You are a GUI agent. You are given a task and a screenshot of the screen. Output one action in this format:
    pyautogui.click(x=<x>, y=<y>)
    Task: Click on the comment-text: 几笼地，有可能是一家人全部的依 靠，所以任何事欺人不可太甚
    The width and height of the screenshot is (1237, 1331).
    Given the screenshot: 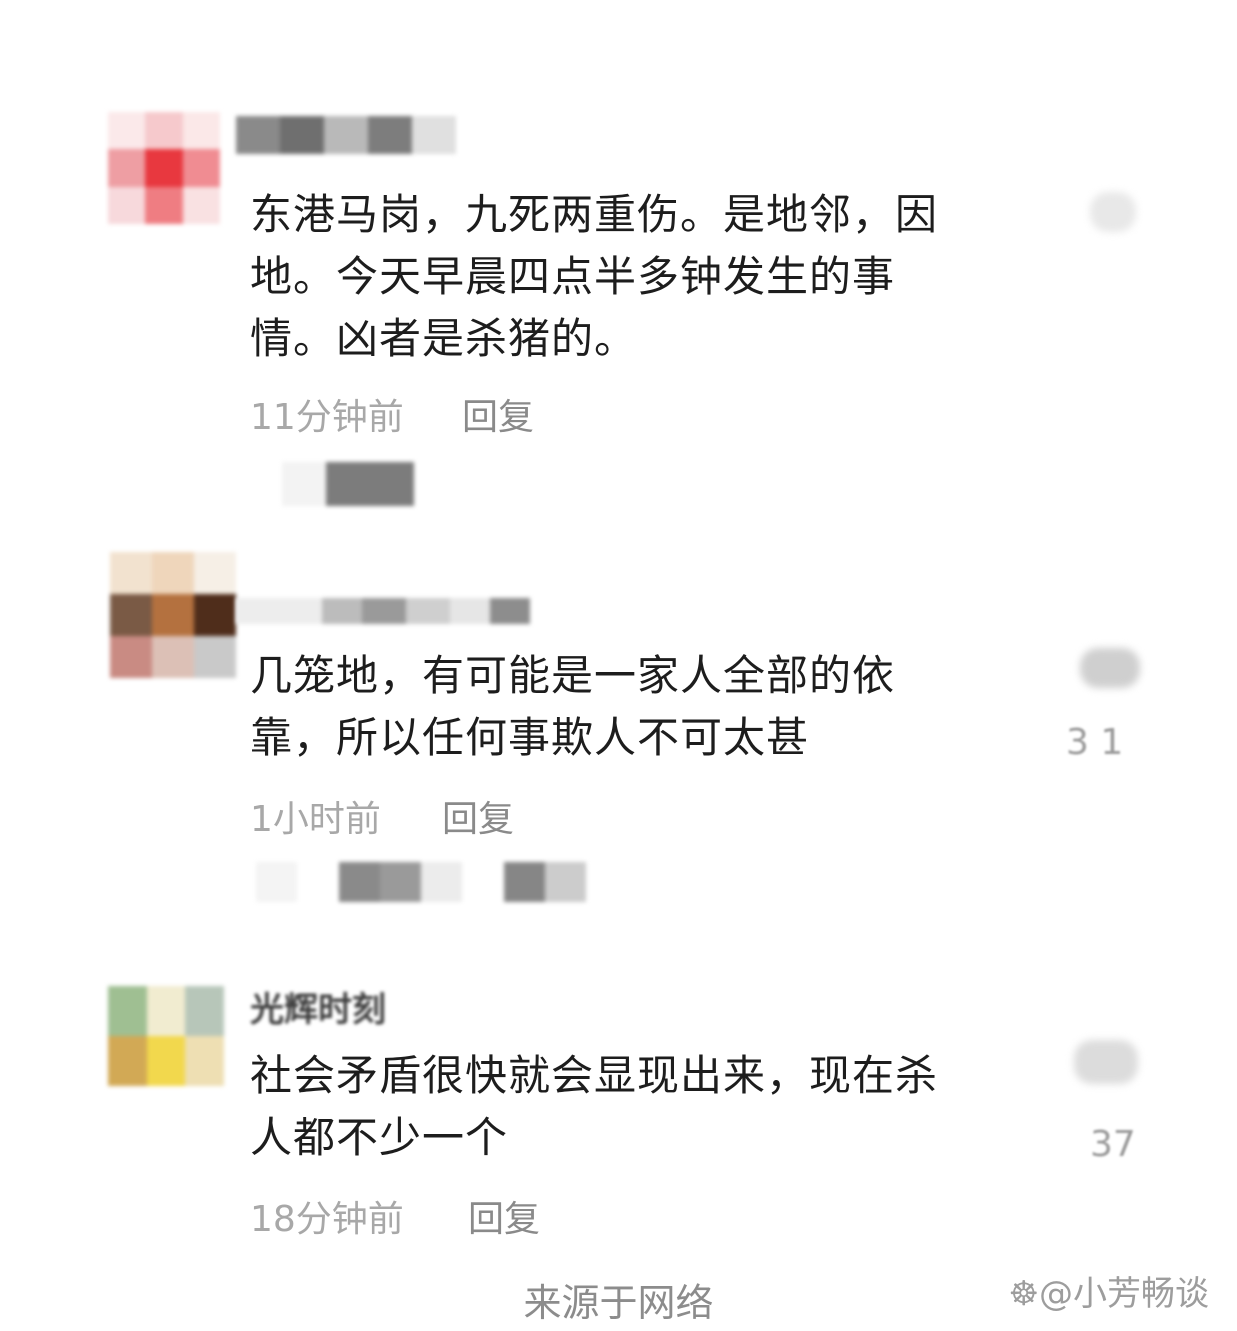 What is the action you would take?
    pyautogui.click(x=572, y=707)
    